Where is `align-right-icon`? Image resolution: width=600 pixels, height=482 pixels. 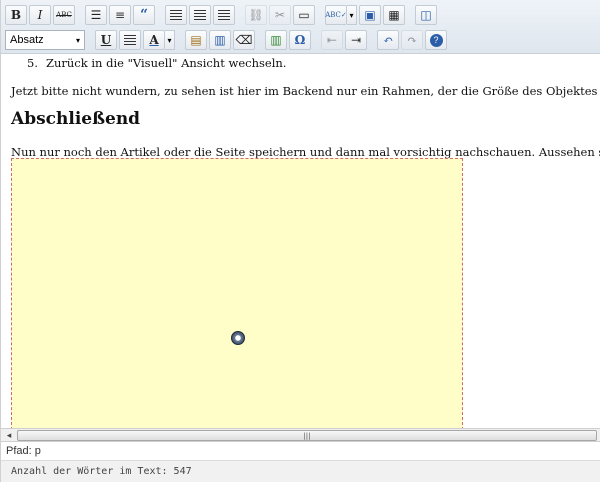
align-right-icon is located at coordinates (224, 15).